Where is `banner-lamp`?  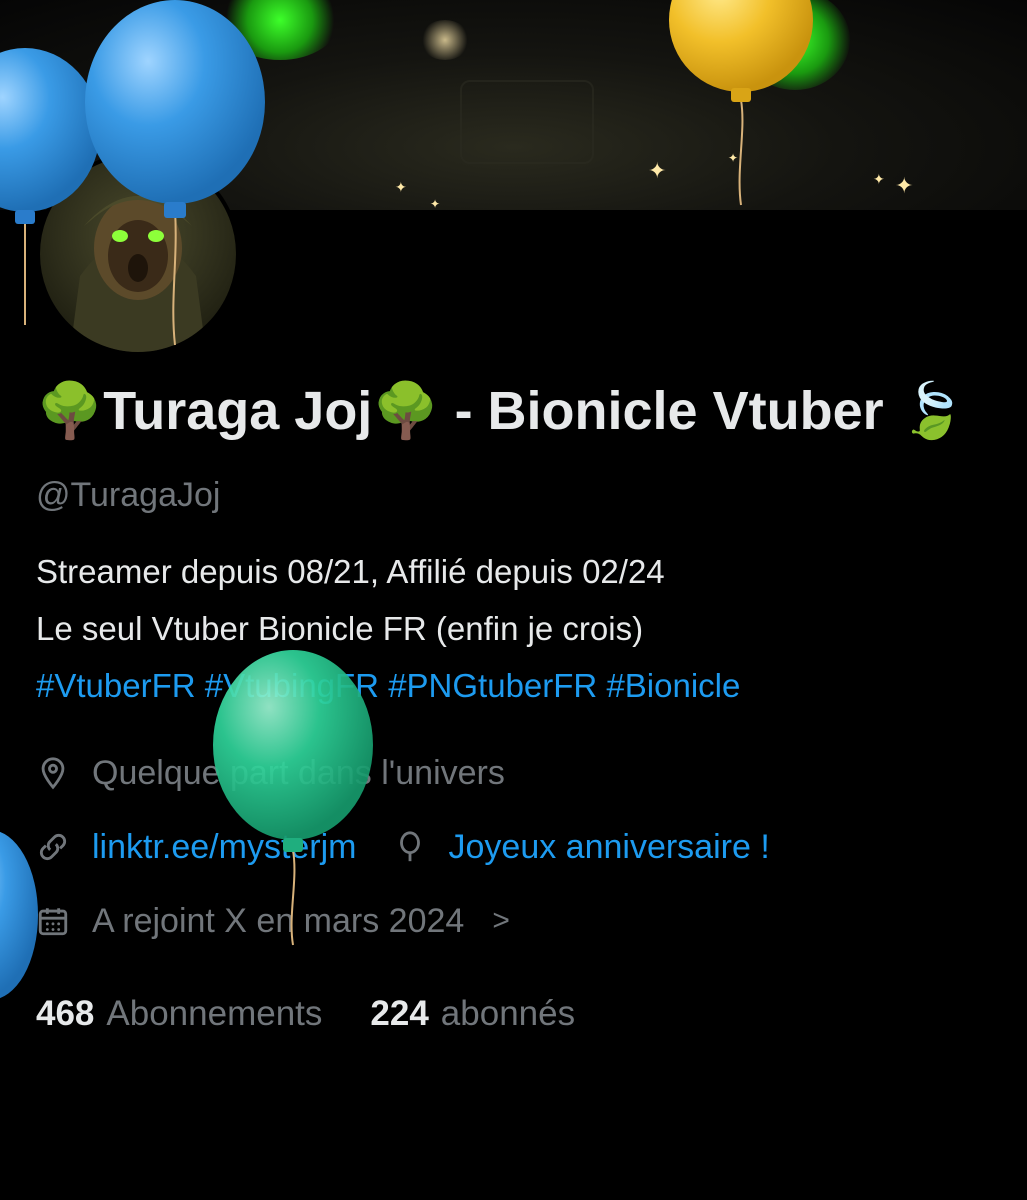 banner-lamp is located at coordinates (445, 40).